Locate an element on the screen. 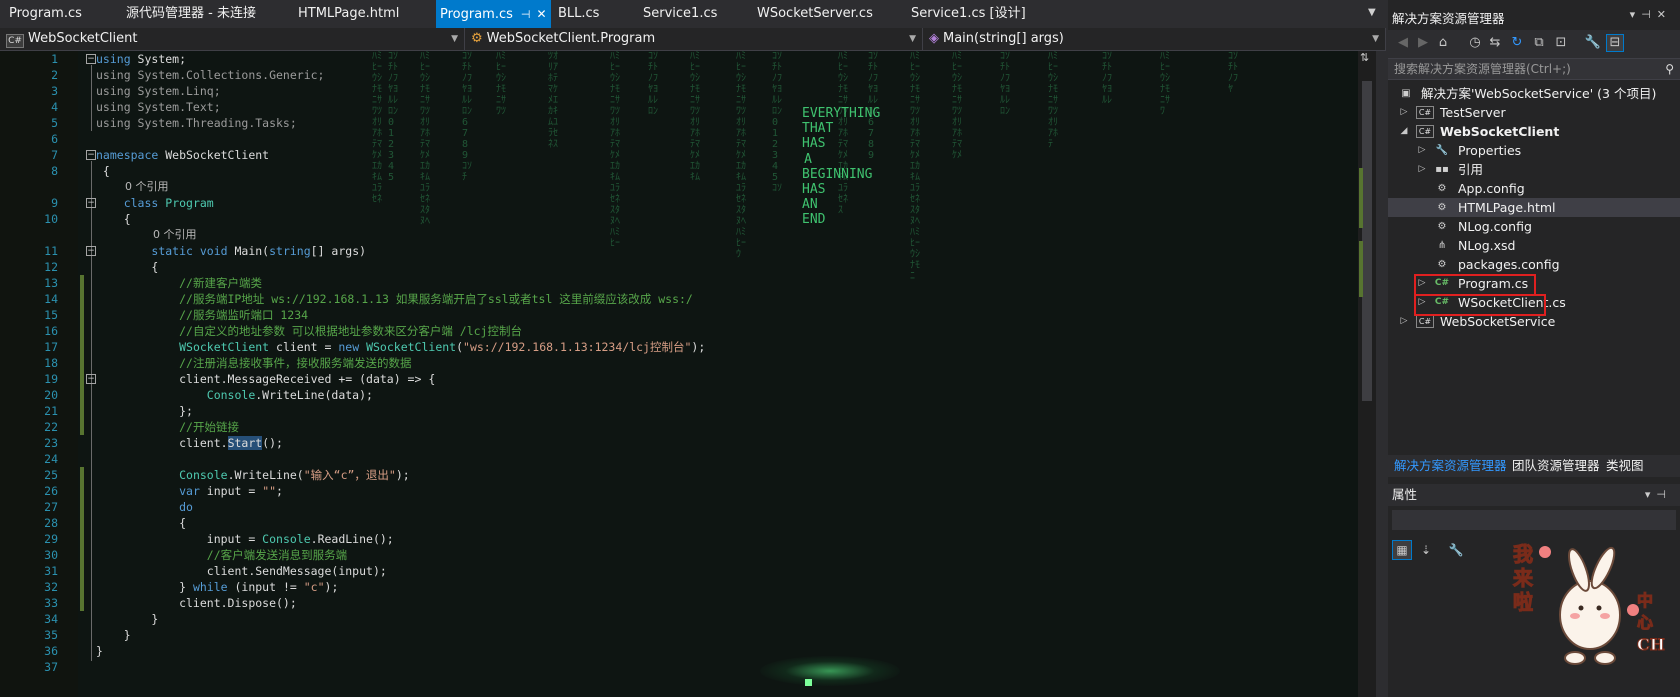 This screenshot has width=1680, height=697. tab-class-view: 类视图 is located at coordinates (1625, 466).